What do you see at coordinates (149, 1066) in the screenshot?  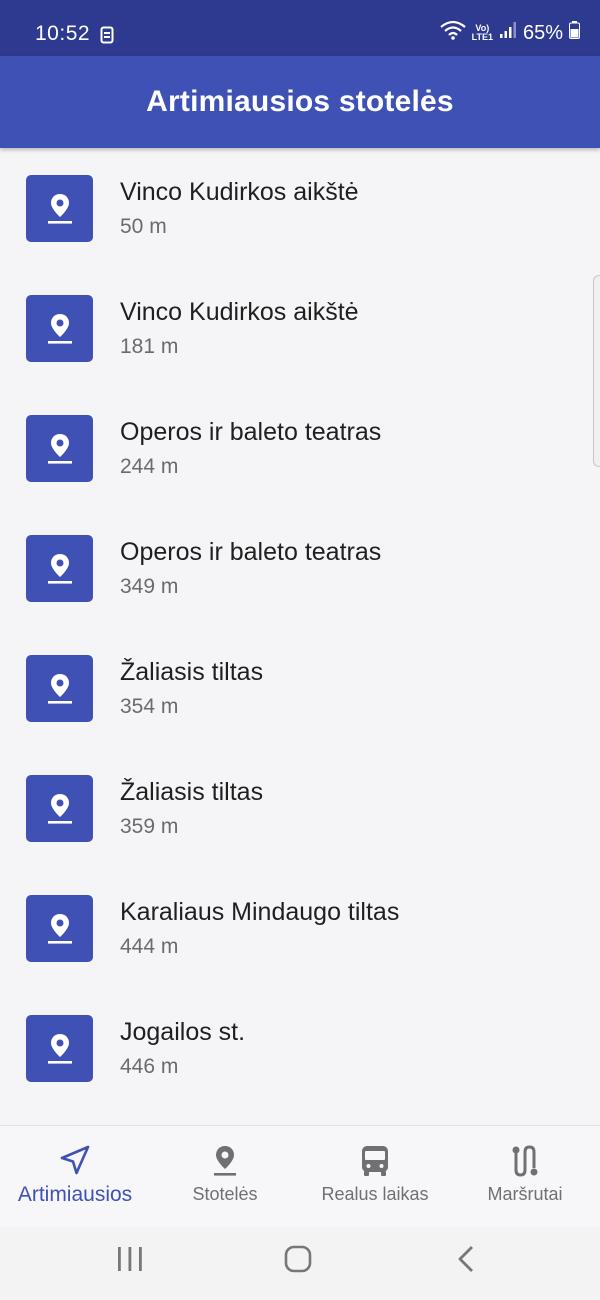 I see `stop-distance: 446 m` at bounding box center [149, 1066].